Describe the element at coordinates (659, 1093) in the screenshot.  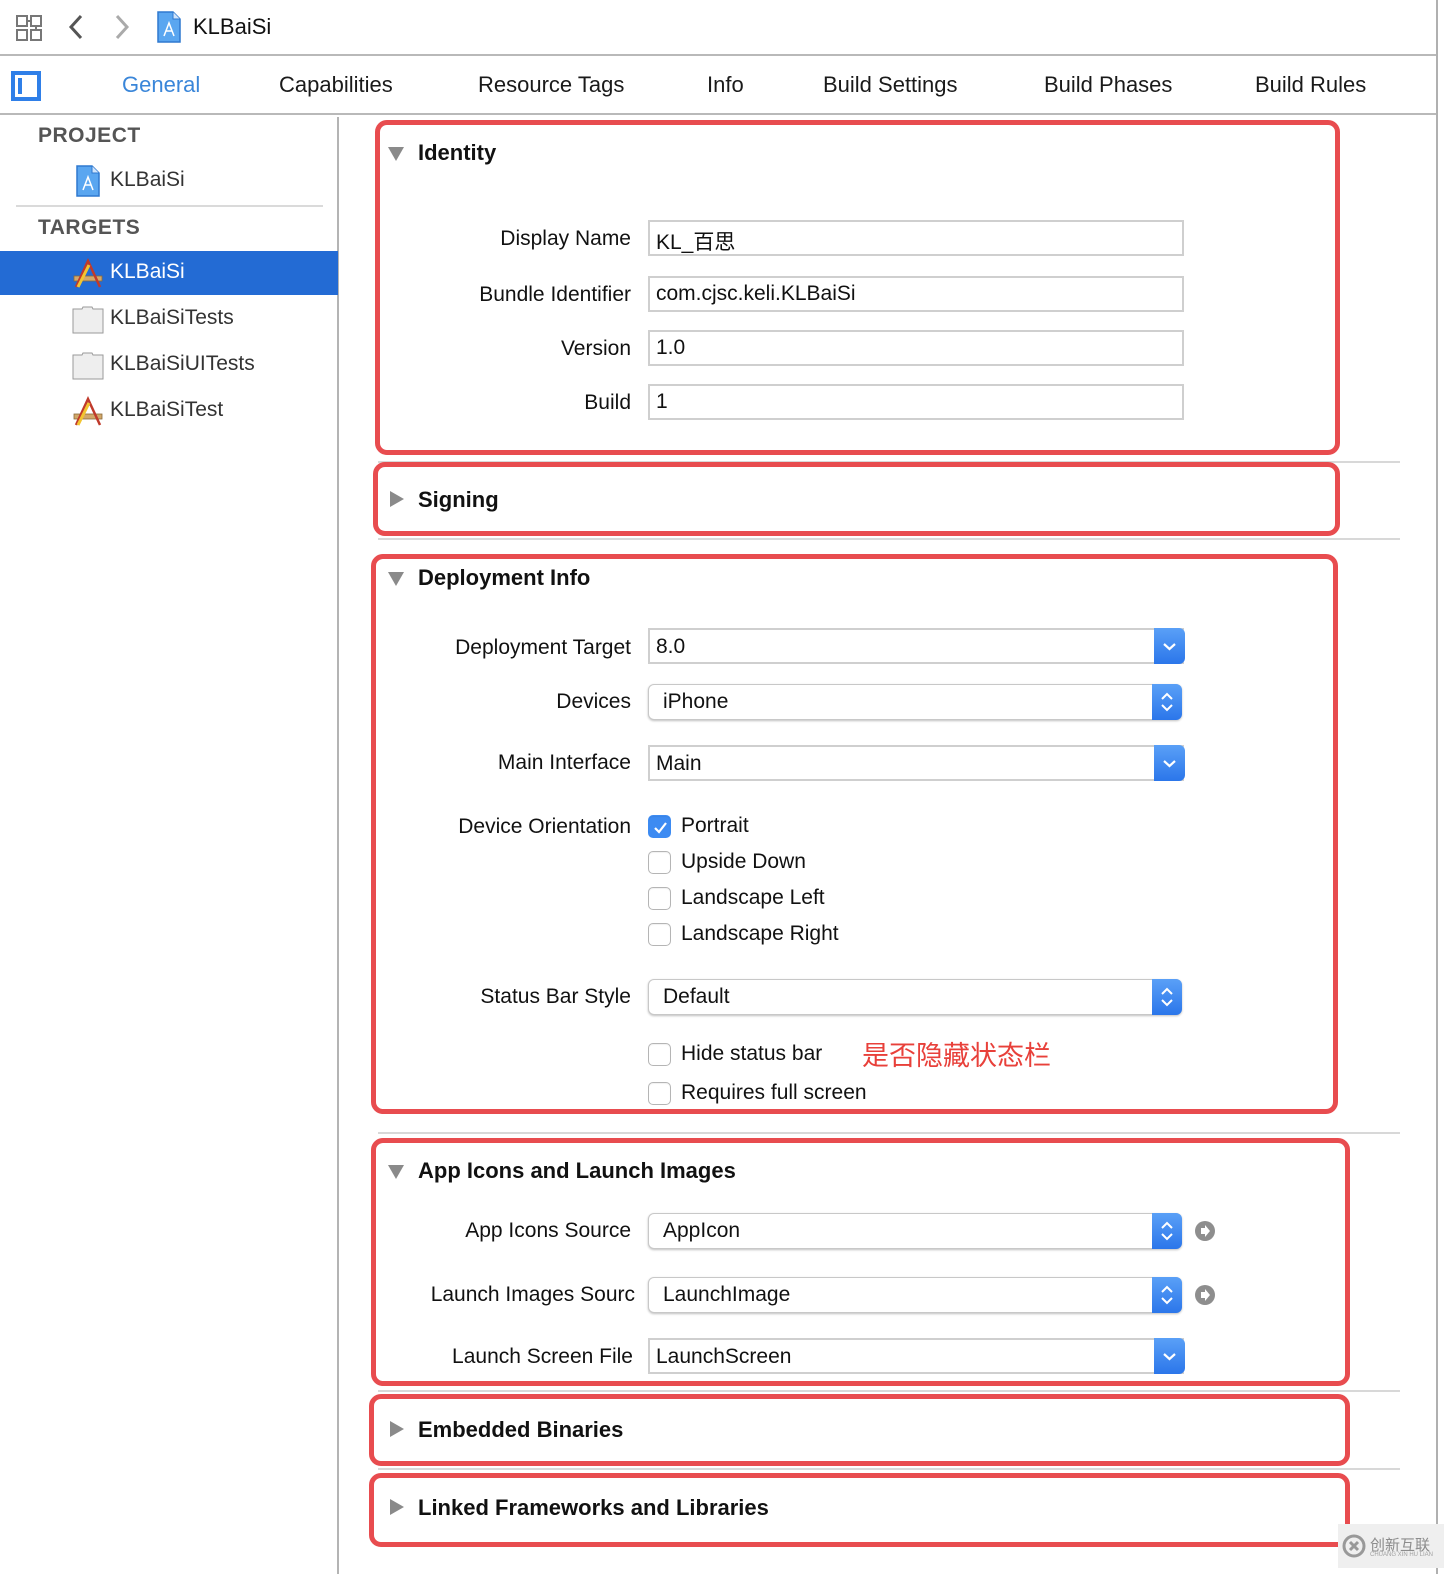
I see `requires-full-screen-checkbox` at that location.